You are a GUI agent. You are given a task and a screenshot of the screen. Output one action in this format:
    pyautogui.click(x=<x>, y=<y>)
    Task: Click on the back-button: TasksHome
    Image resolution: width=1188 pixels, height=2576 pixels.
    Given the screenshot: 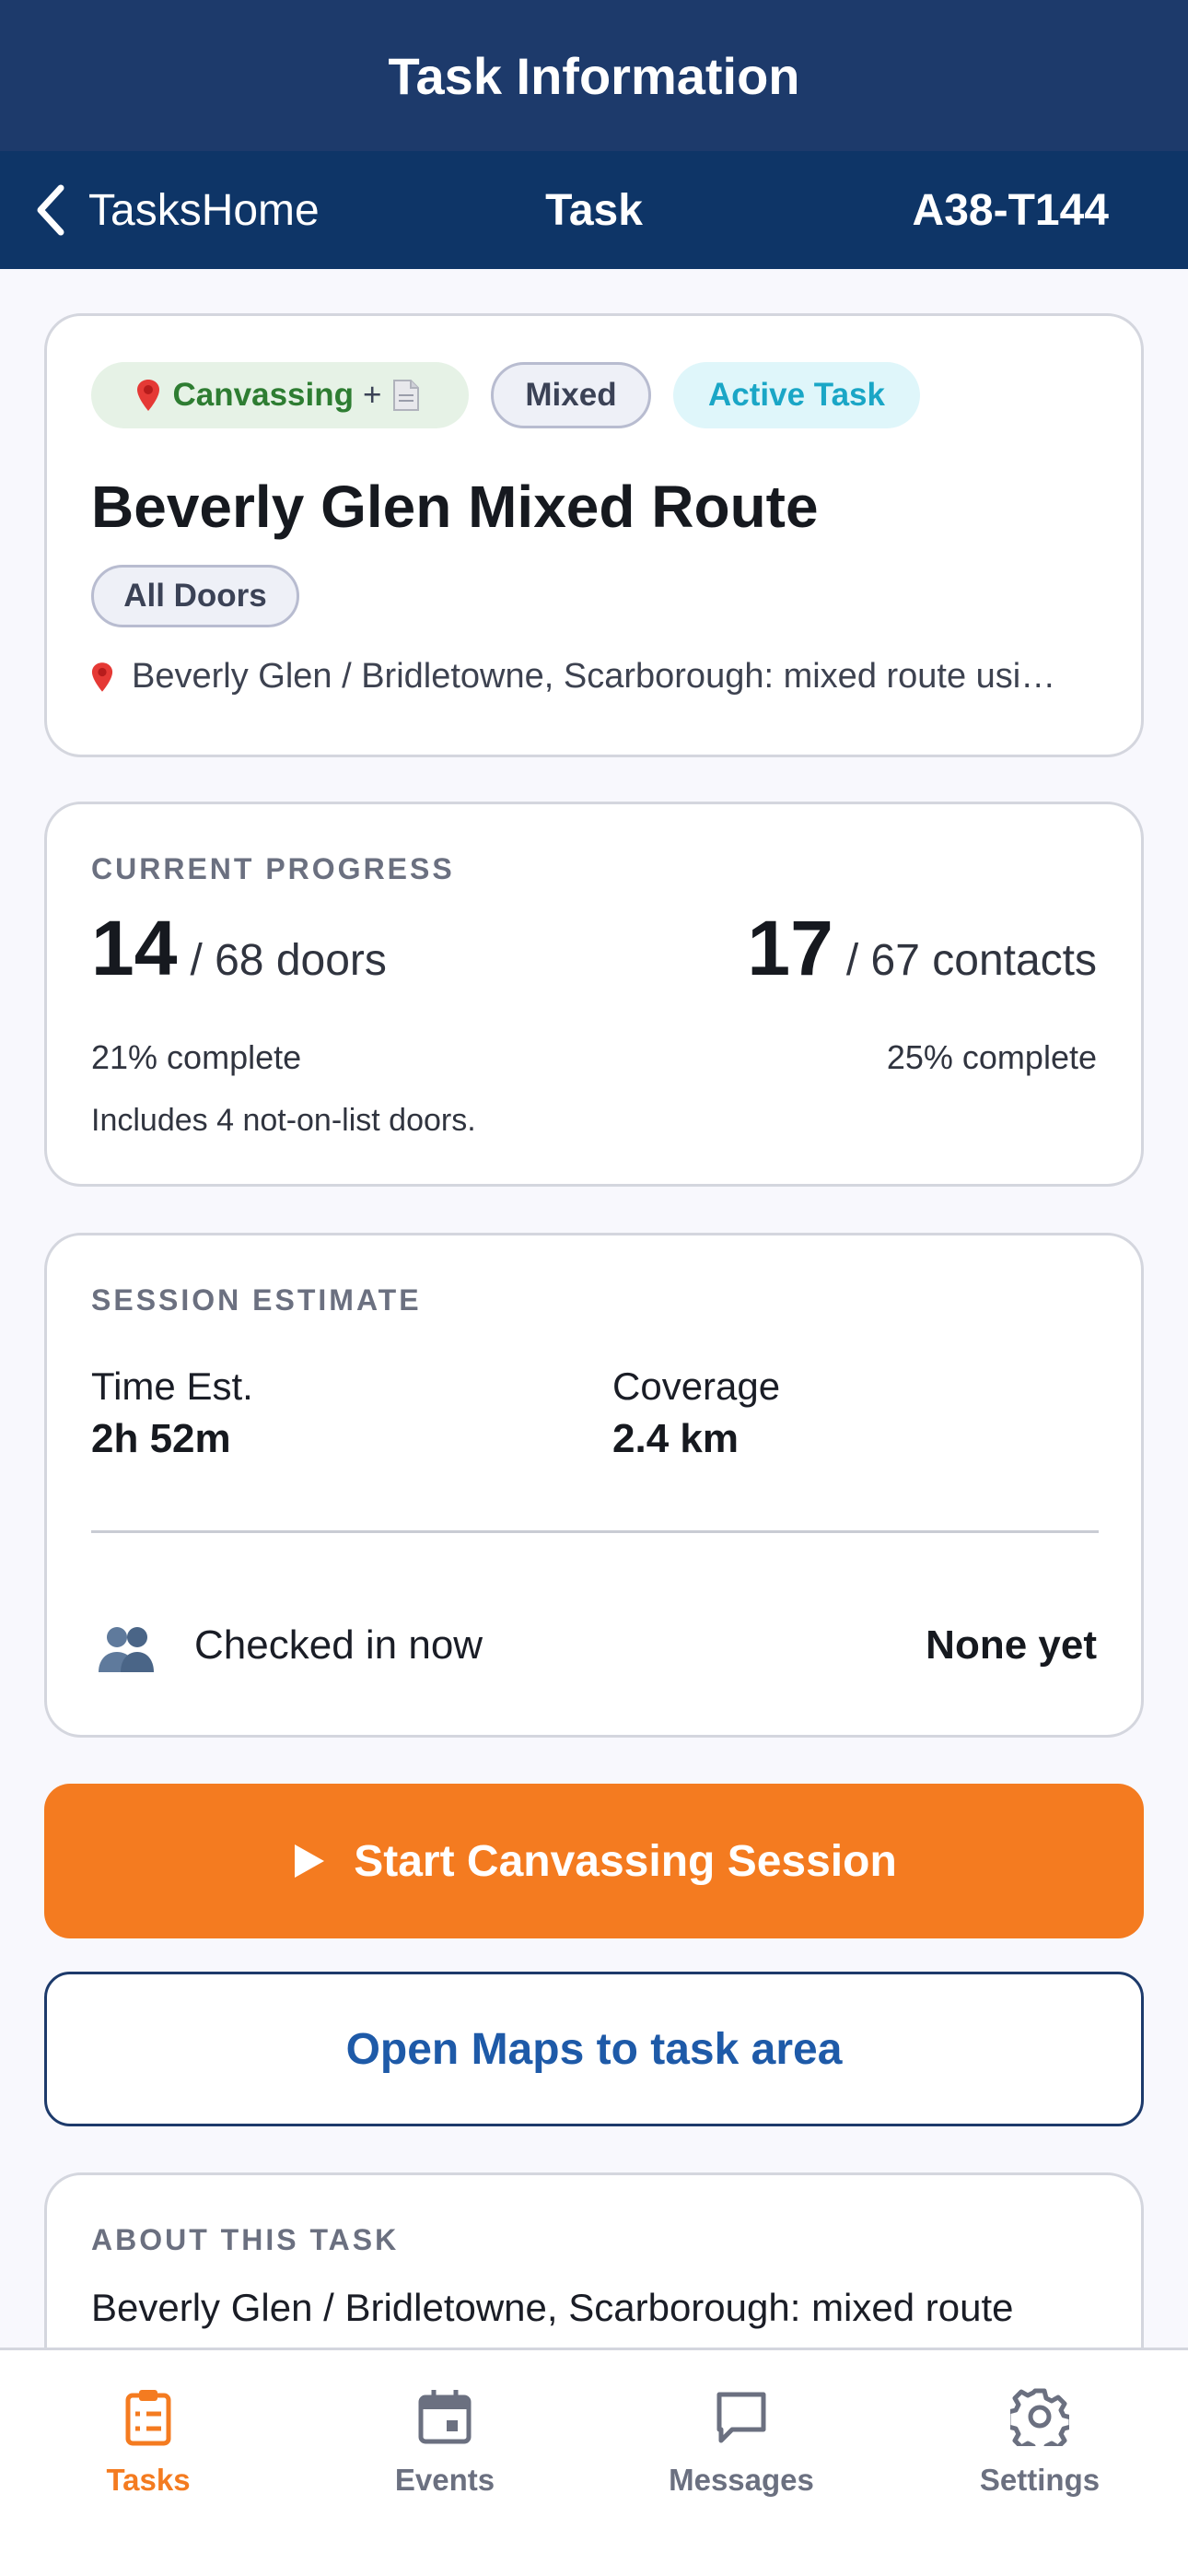 What is the action you would take?
    pyautogui.click(x=176, y=210)
    